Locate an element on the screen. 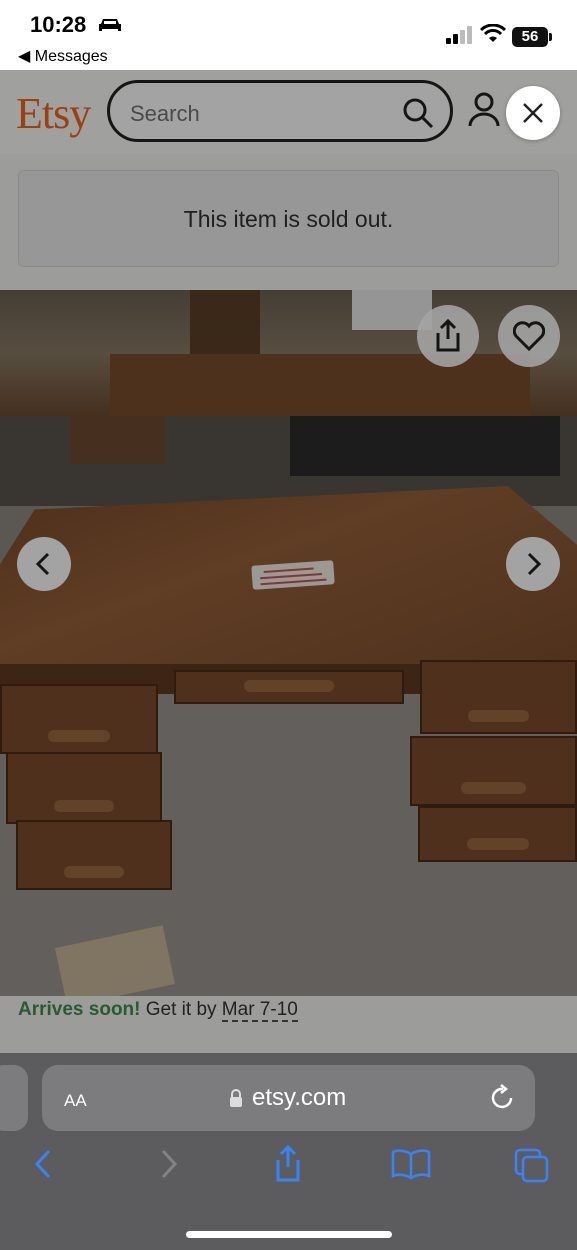 The image size is (577, 1250). delivery-estimate: Arrives soon! Get it by Mar 7-10 is located at coordinates (158, 1010).